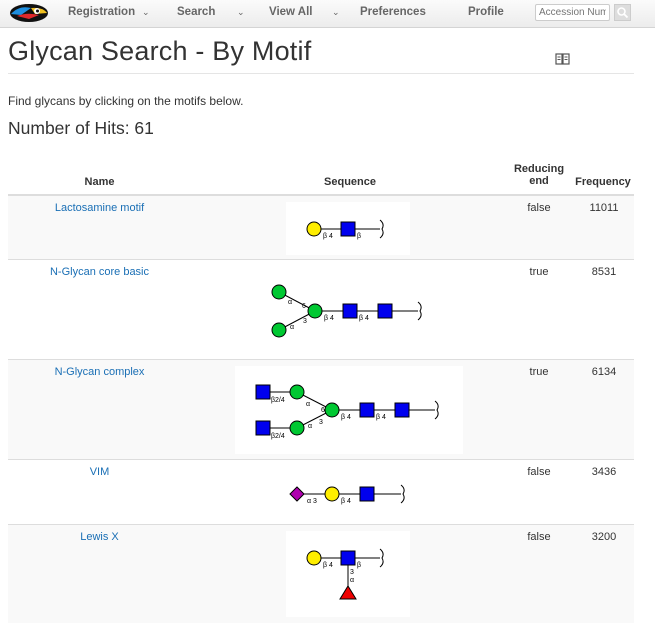 The height and width of the screenshot is (623, 655). I want to click on column-header-reducing-end: Reducing end, so click(539, 175).